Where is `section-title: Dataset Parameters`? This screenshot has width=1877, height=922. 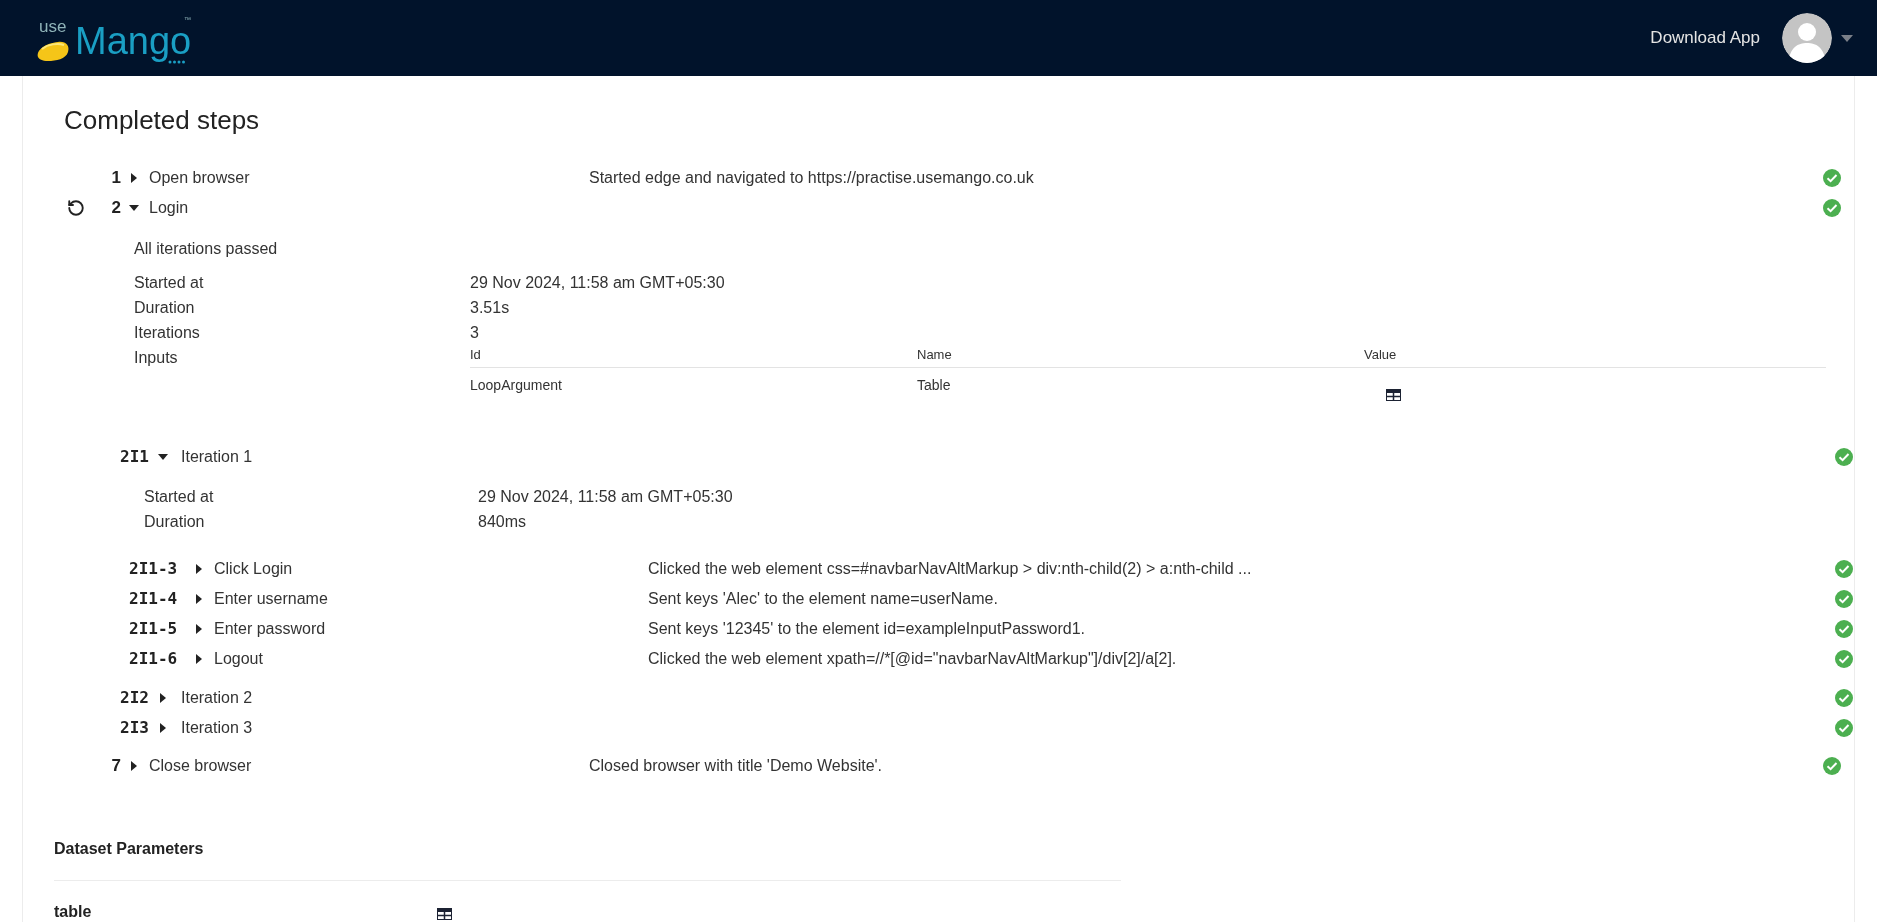
section-title: Dataset Parameters is located at coordinates (129, 849).